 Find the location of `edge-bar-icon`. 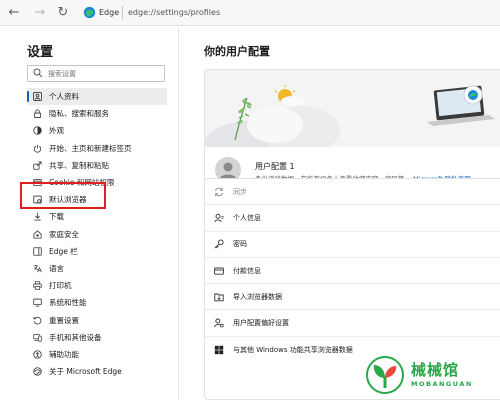

edge-bar-icon is located at coordinates (37, 251).